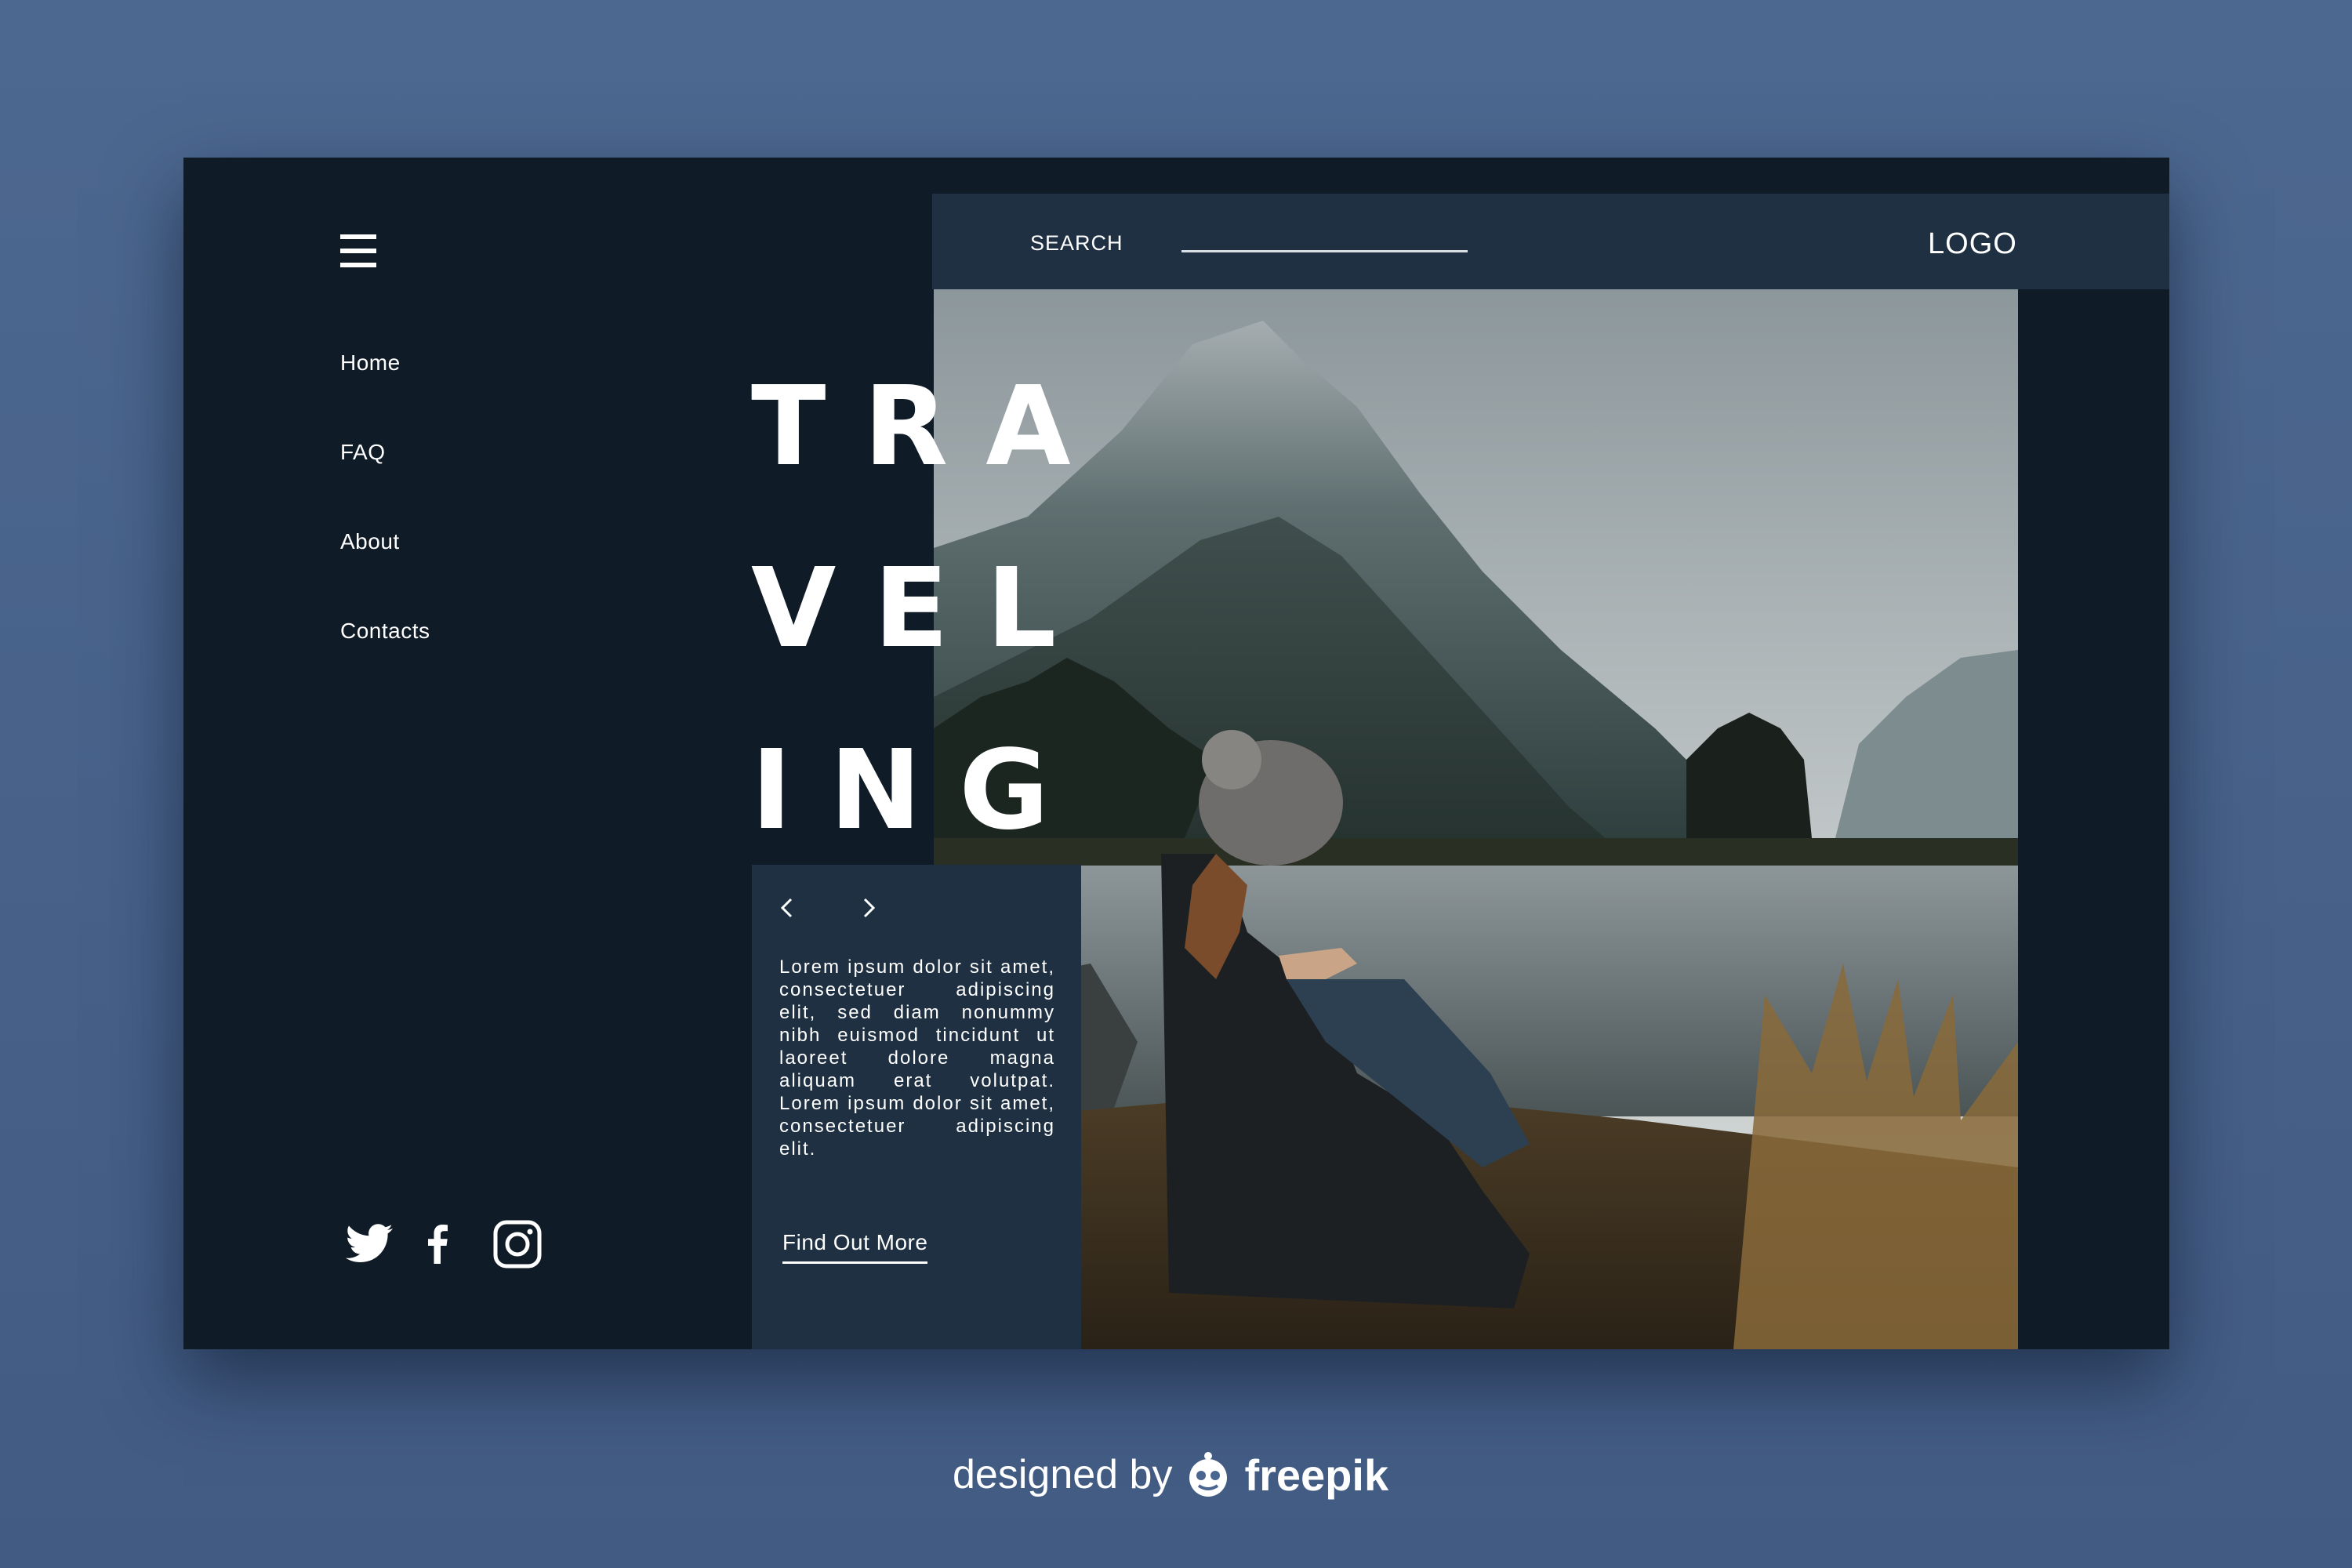 This screenshot has width=2352, height=1568. What do you see at coordinates (437, 1244) in the screenshot?
I see `facebook-icon` at bounding box center [437, 1244].